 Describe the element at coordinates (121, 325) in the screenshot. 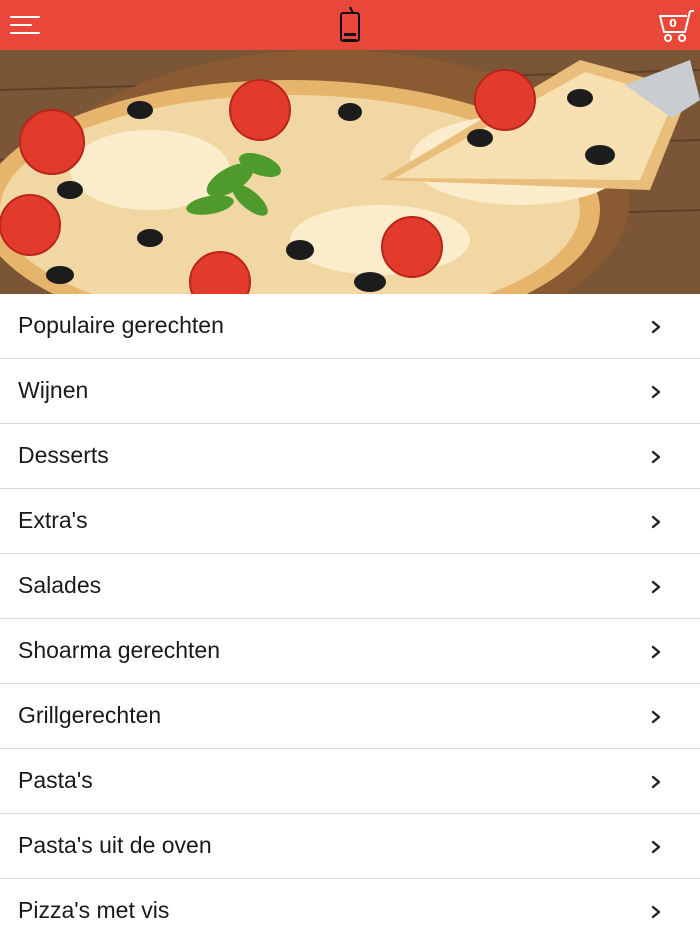

I see `category-label: Populaire gerechten` at that location.